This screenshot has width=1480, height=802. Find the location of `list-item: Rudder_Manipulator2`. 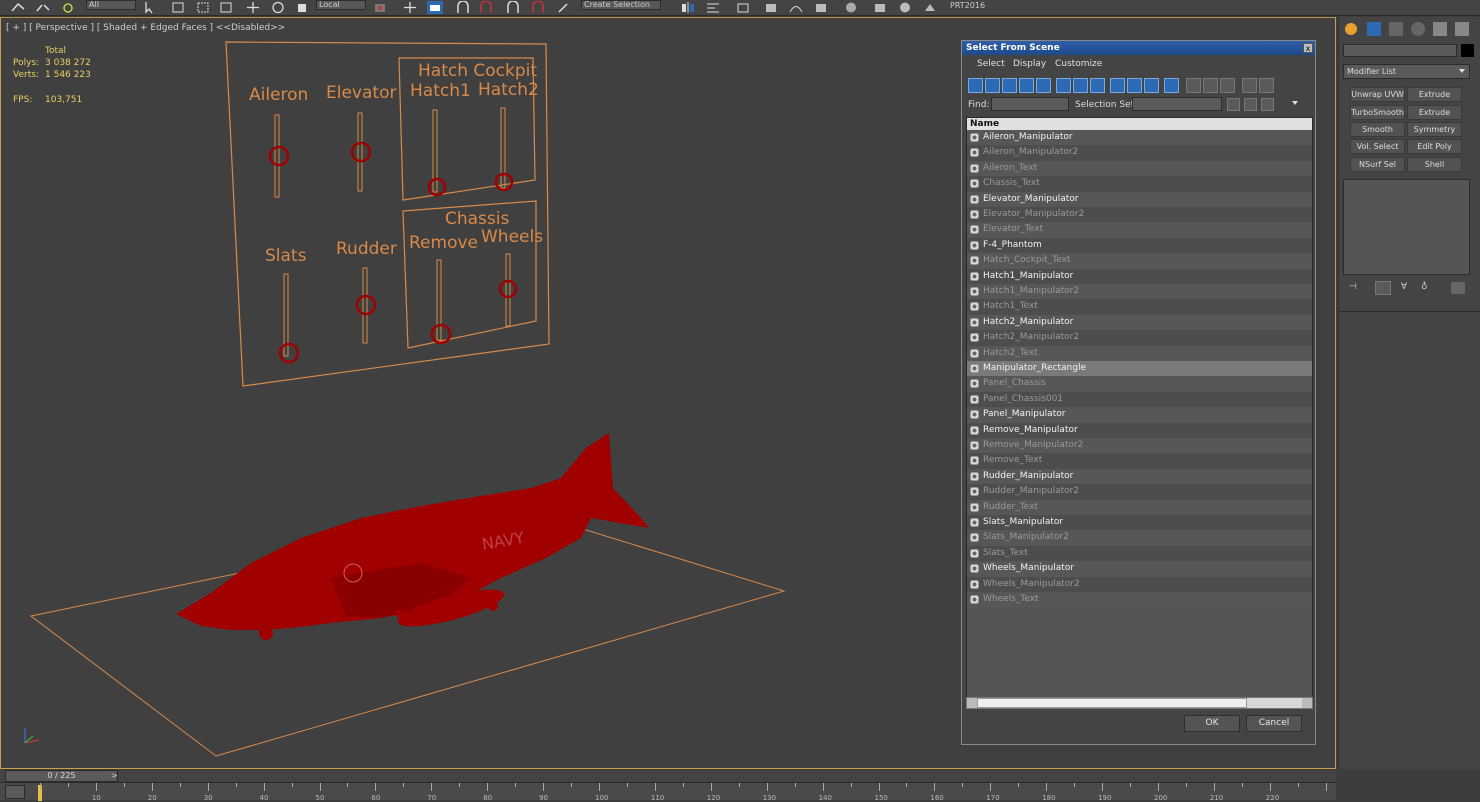

list-item: Rudder_Manipulator2 is located at coordinates (1139, 492).